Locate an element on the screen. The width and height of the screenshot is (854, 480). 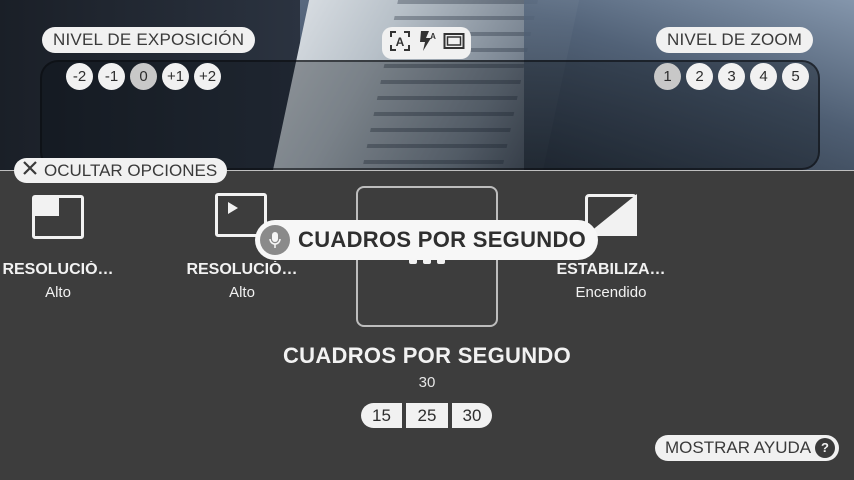
tooltip-text: CUADROS POR SEGUNDO is located at coordinates (442, 239).